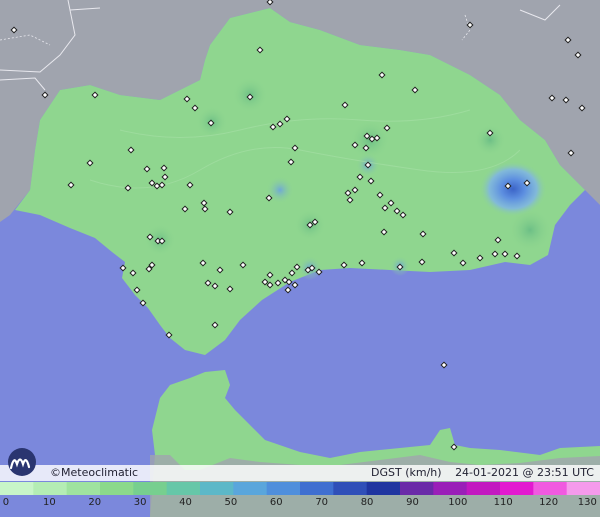 Image resolution: width=600 pixels, height=517 pixels. I want to click on scale-tick-label: 0, so click(6, 502).